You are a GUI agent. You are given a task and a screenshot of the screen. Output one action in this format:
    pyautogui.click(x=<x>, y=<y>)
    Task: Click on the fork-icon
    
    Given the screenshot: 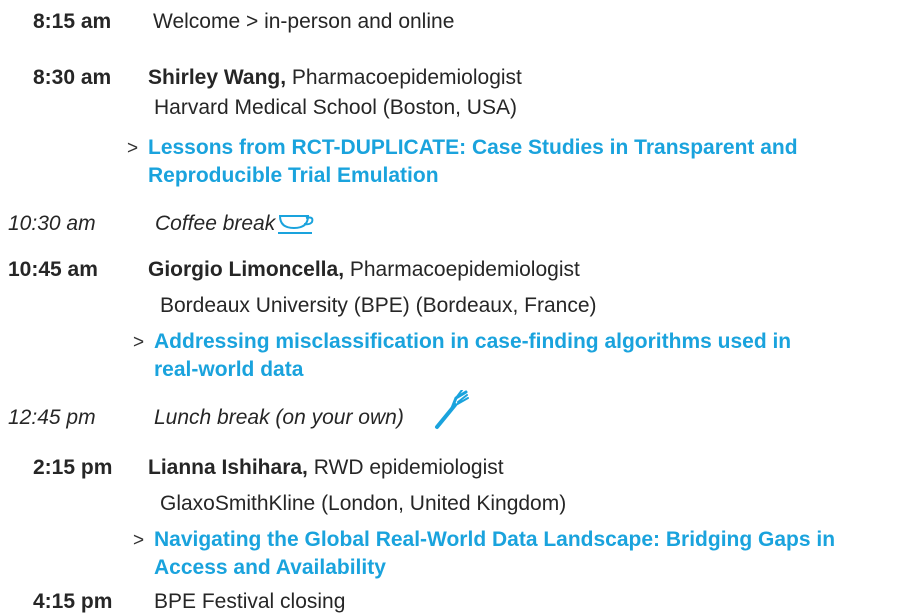 What is the action you would take?
    pyautogui.click(x=452, y=409)
    